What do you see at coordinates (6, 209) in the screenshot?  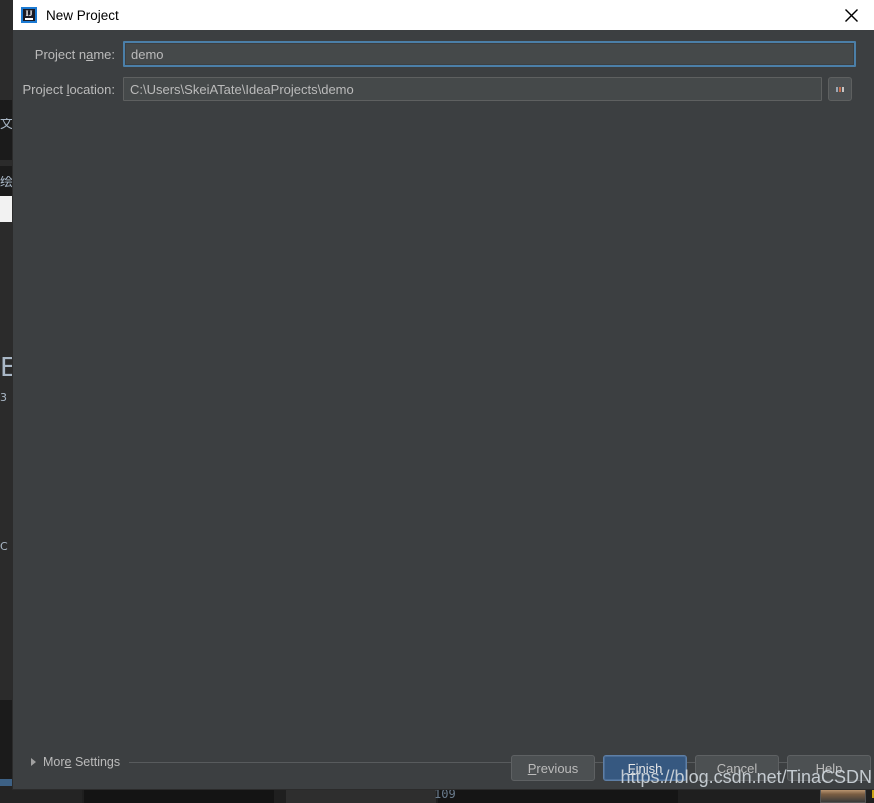 I see `background-active-tab` at bounding box center [6, 209].